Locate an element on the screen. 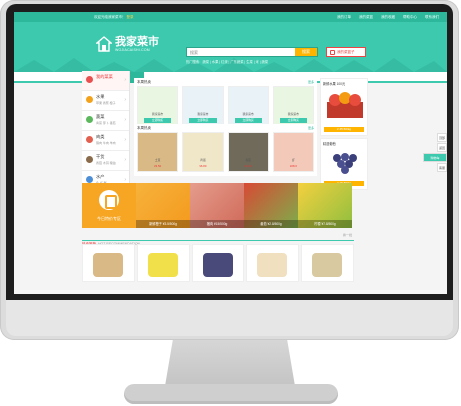  product-card: 鸡蛋 ¥6.80 is located at coordinates (203, 152).